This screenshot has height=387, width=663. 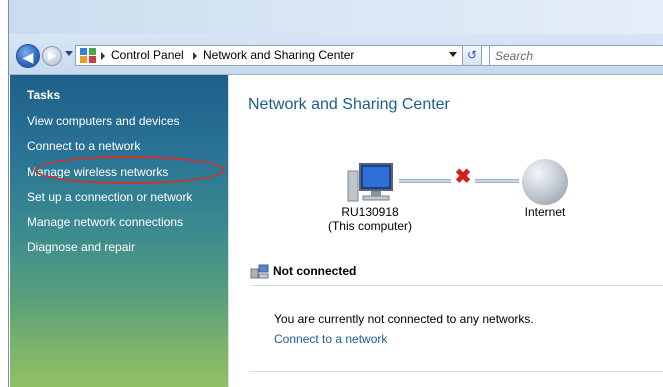 What do you see at coordinates (472, 55) in the screenshot?
I see `refresh-icon: ↺` at bounding box center [472, 55].